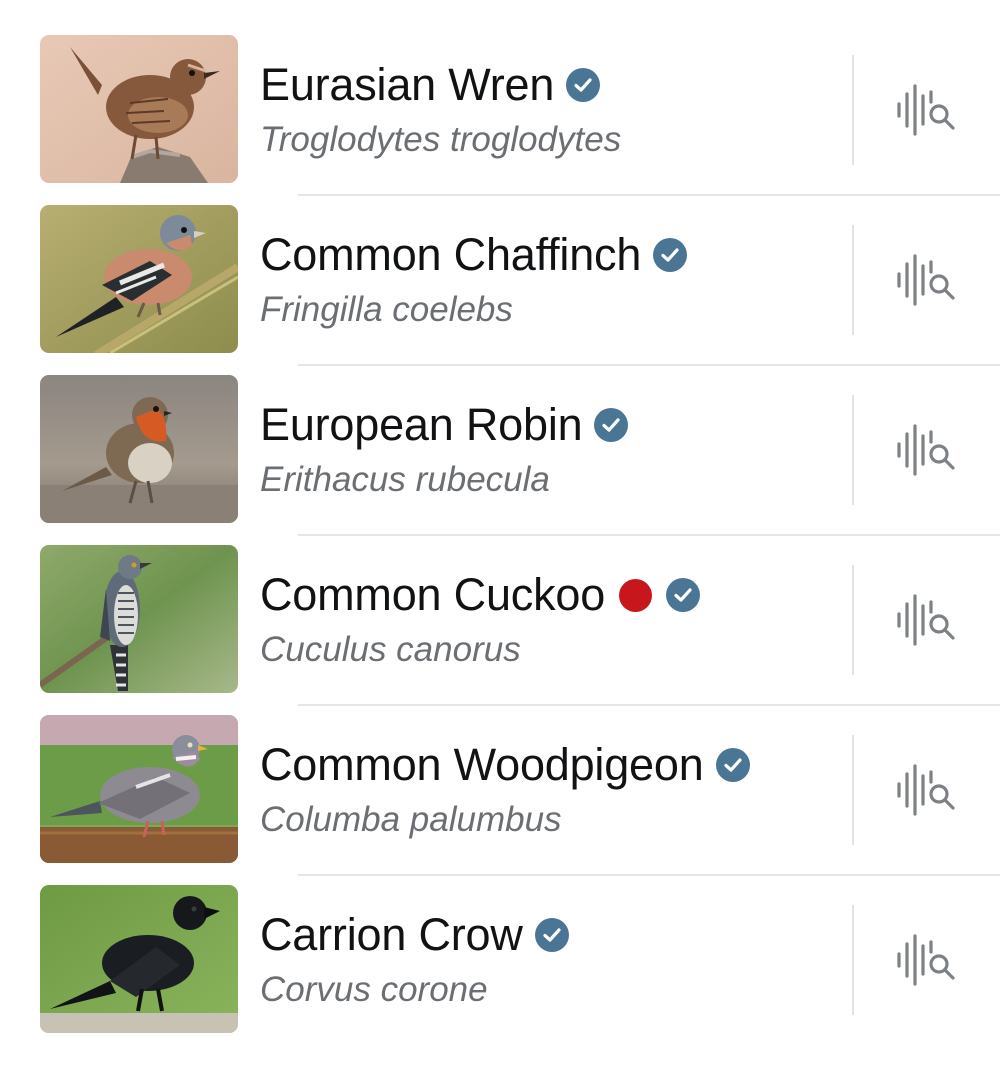 The width and height of the screenshot is (1000, 1066). I want to click on scientific-name: Corvus corone, so click(374, 989).